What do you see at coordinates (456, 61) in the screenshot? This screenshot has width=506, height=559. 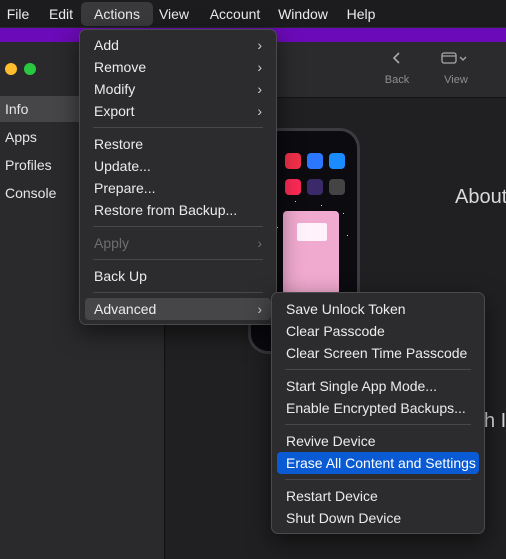 I see `view-toggle-icon` at bounding box center [456, 61].